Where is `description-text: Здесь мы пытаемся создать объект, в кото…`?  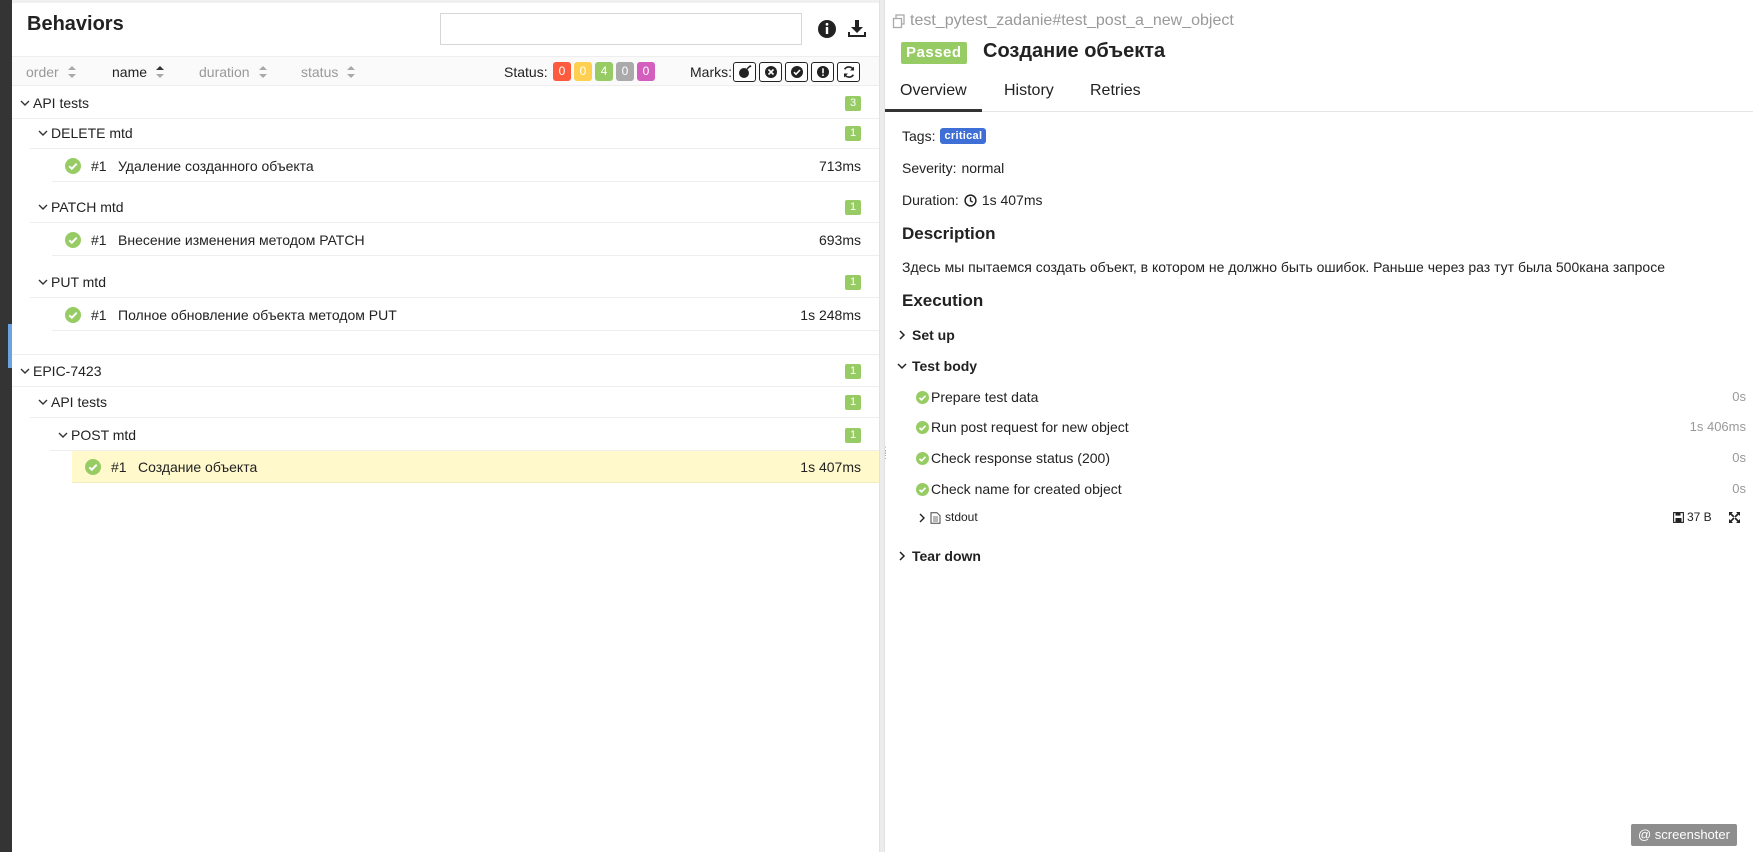
description-text: Здесь мы пытаемся создать объект, в кото… is located at coordinates (1284, 267).